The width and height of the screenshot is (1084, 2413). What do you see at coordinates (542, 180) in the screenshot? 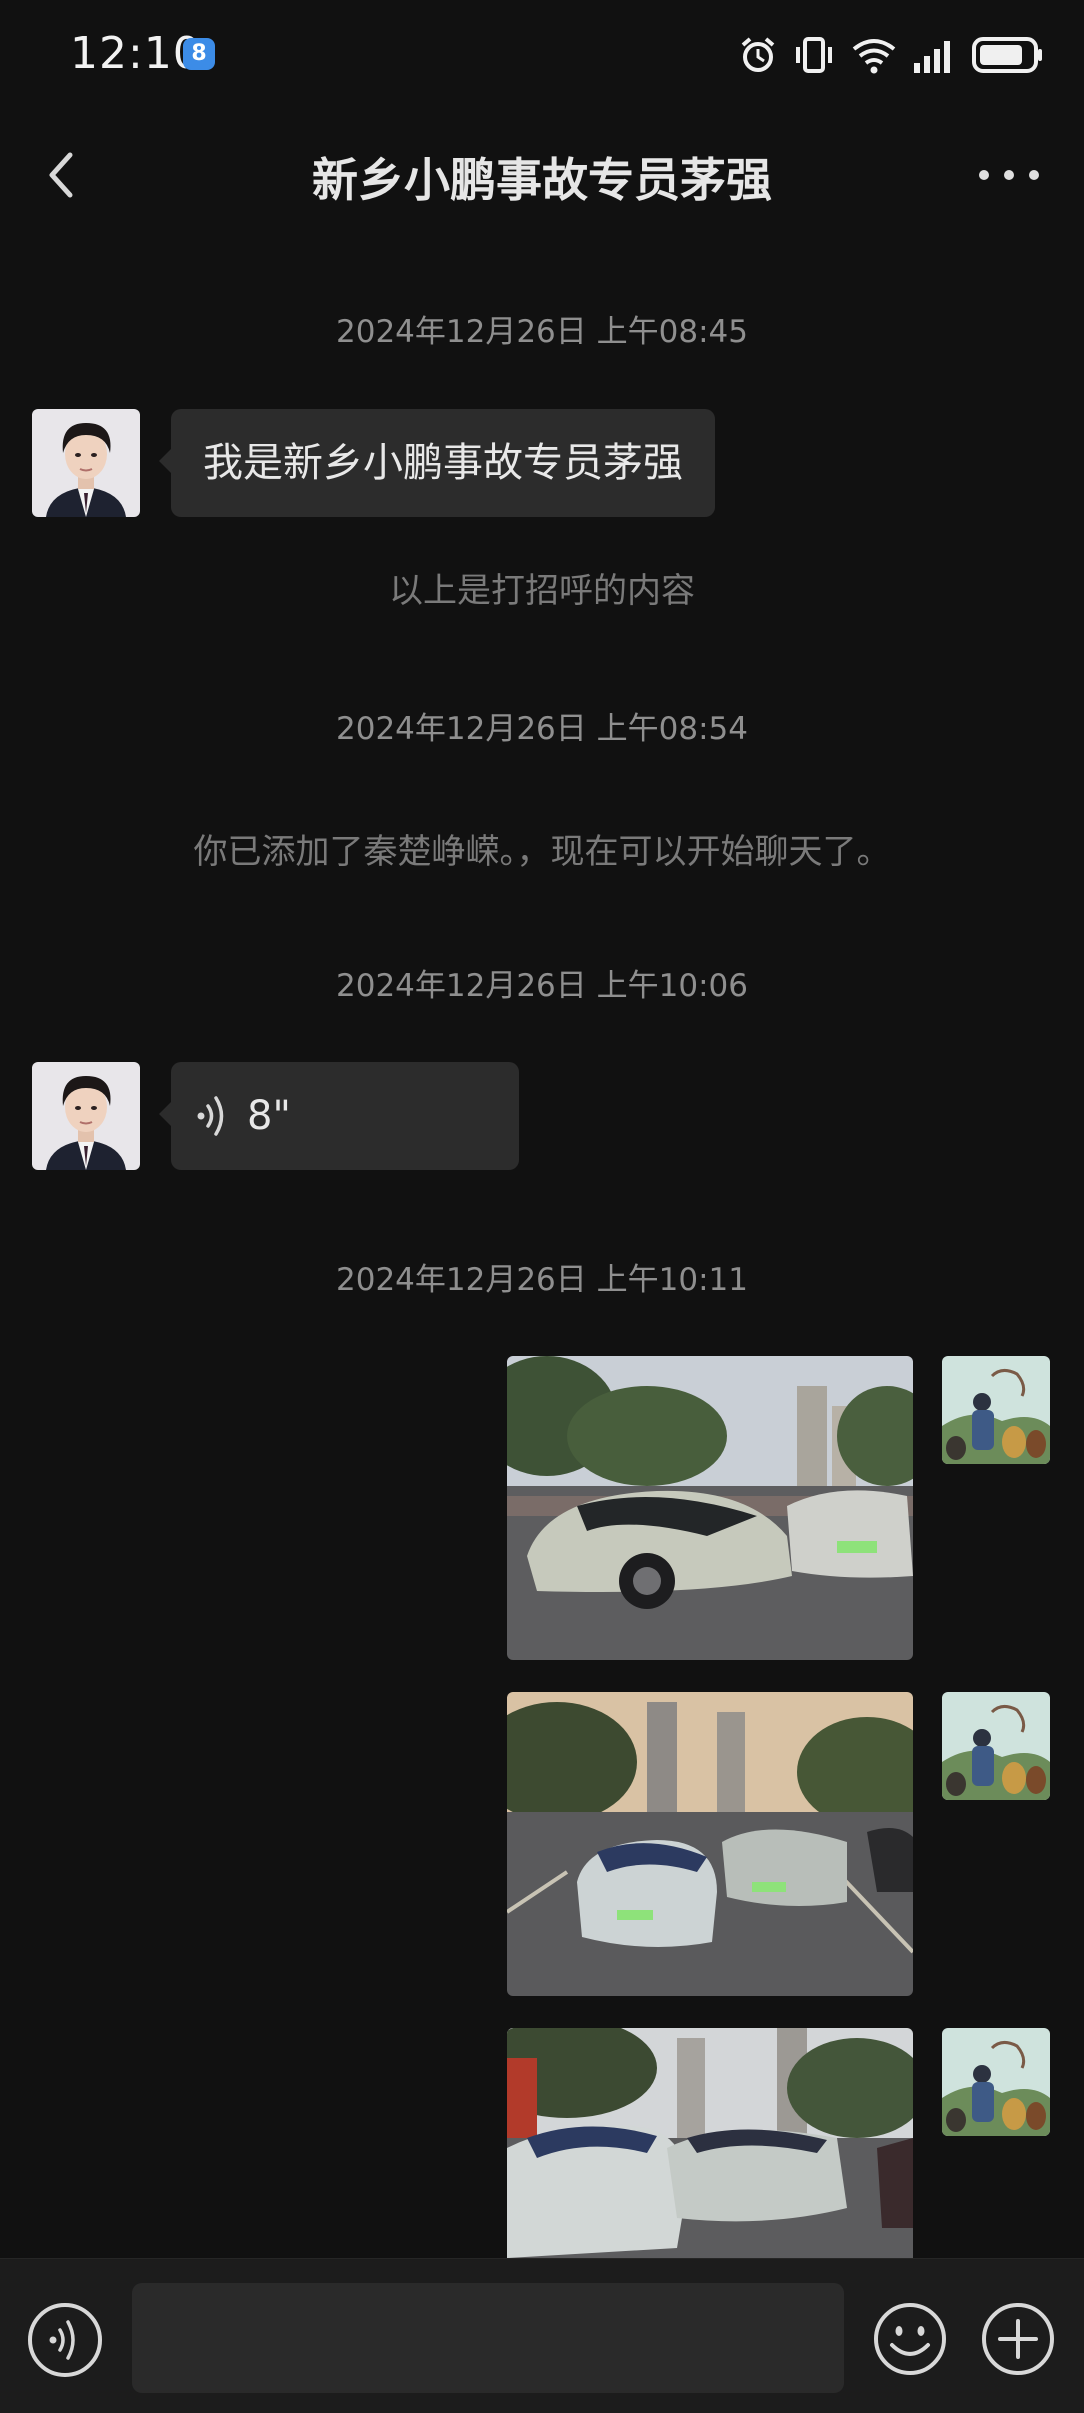
I see `chat-title: 新乡小鹏事故专员茅强` at bounding box center [542, 180].